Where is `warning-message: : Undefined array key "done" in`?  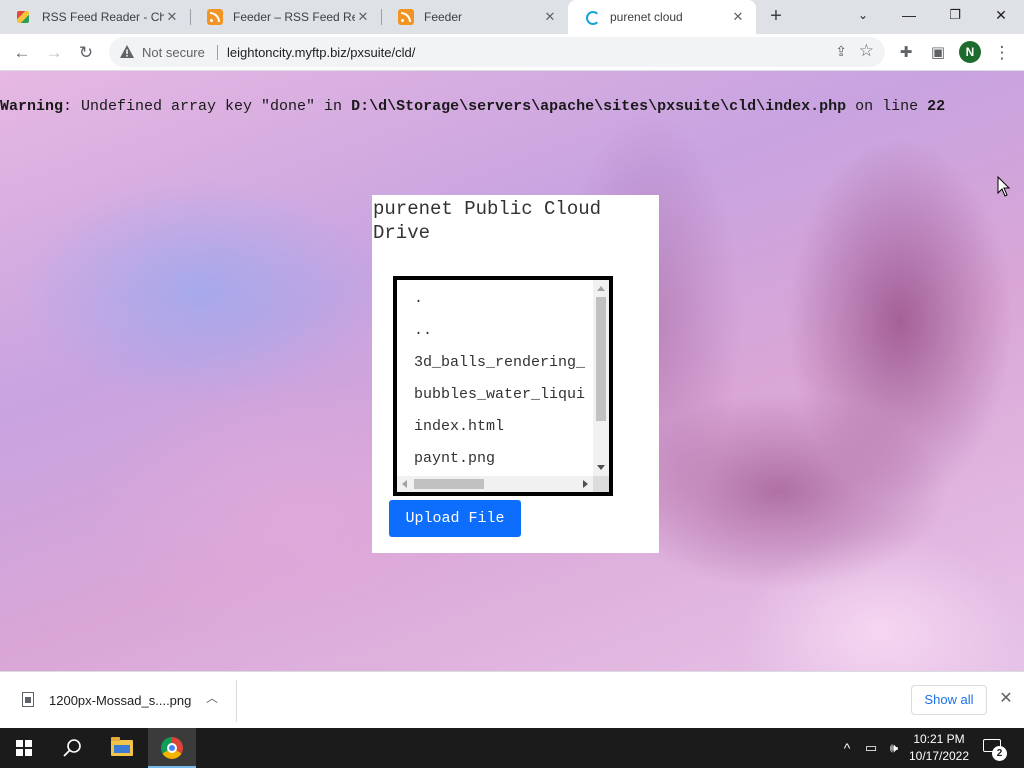
warning-message: : Undefined array key "done" in is located at coordinates (207, 106).